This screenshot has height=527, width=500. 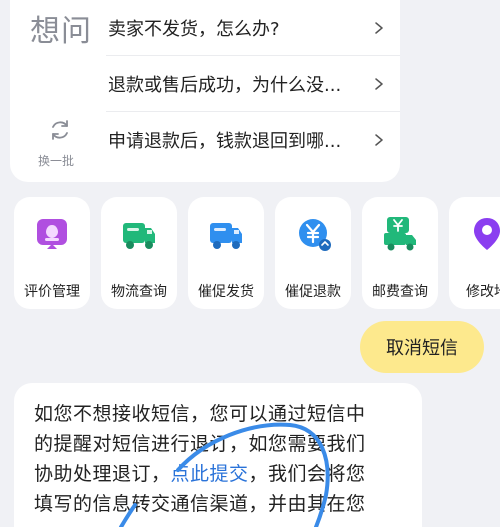 What do you see at coordinates (194, 29) in the screenshot?
I see `faq-item-label: 卖家不发货，怎么办?` at bounding box center [194, 29].